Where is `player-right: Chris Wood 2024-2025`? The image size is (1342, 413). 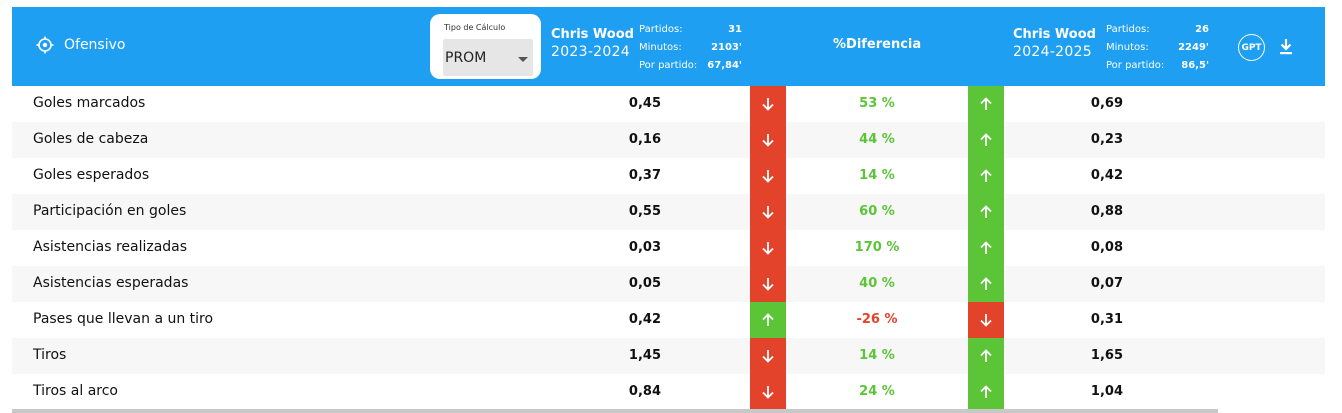
player-right: Chris Wood 2024-2025 is located at coordinates (1054, 44).